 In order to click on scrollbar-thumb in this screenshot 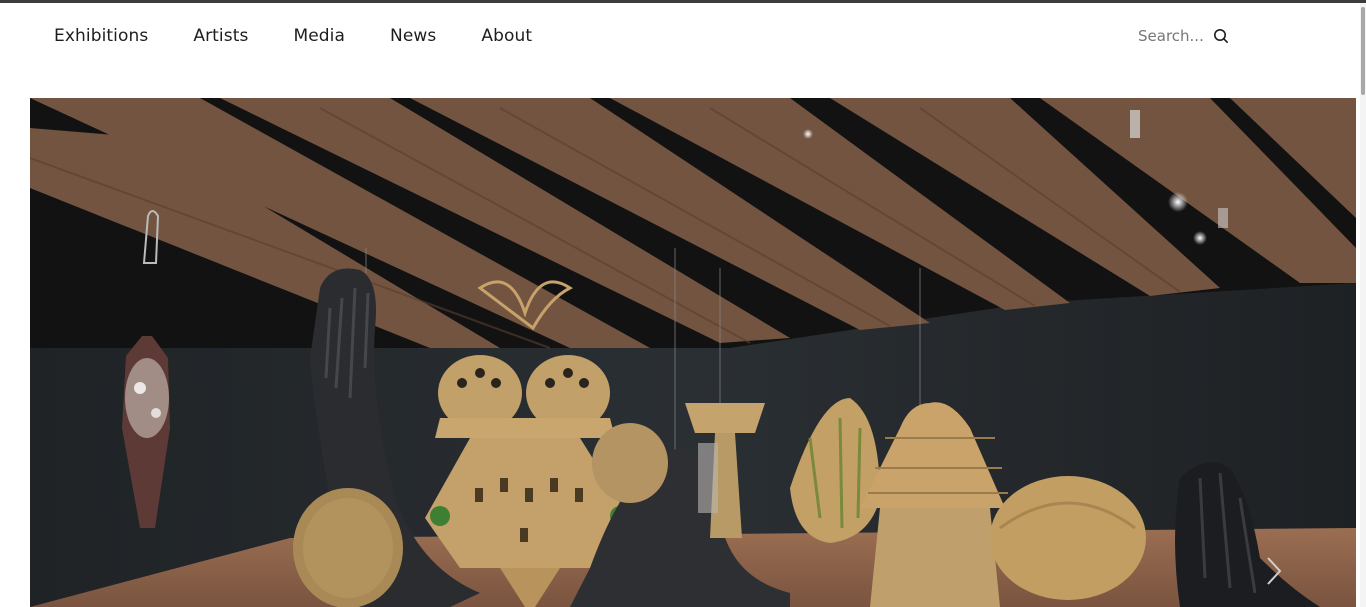, I will do `click(1363, 51)`.